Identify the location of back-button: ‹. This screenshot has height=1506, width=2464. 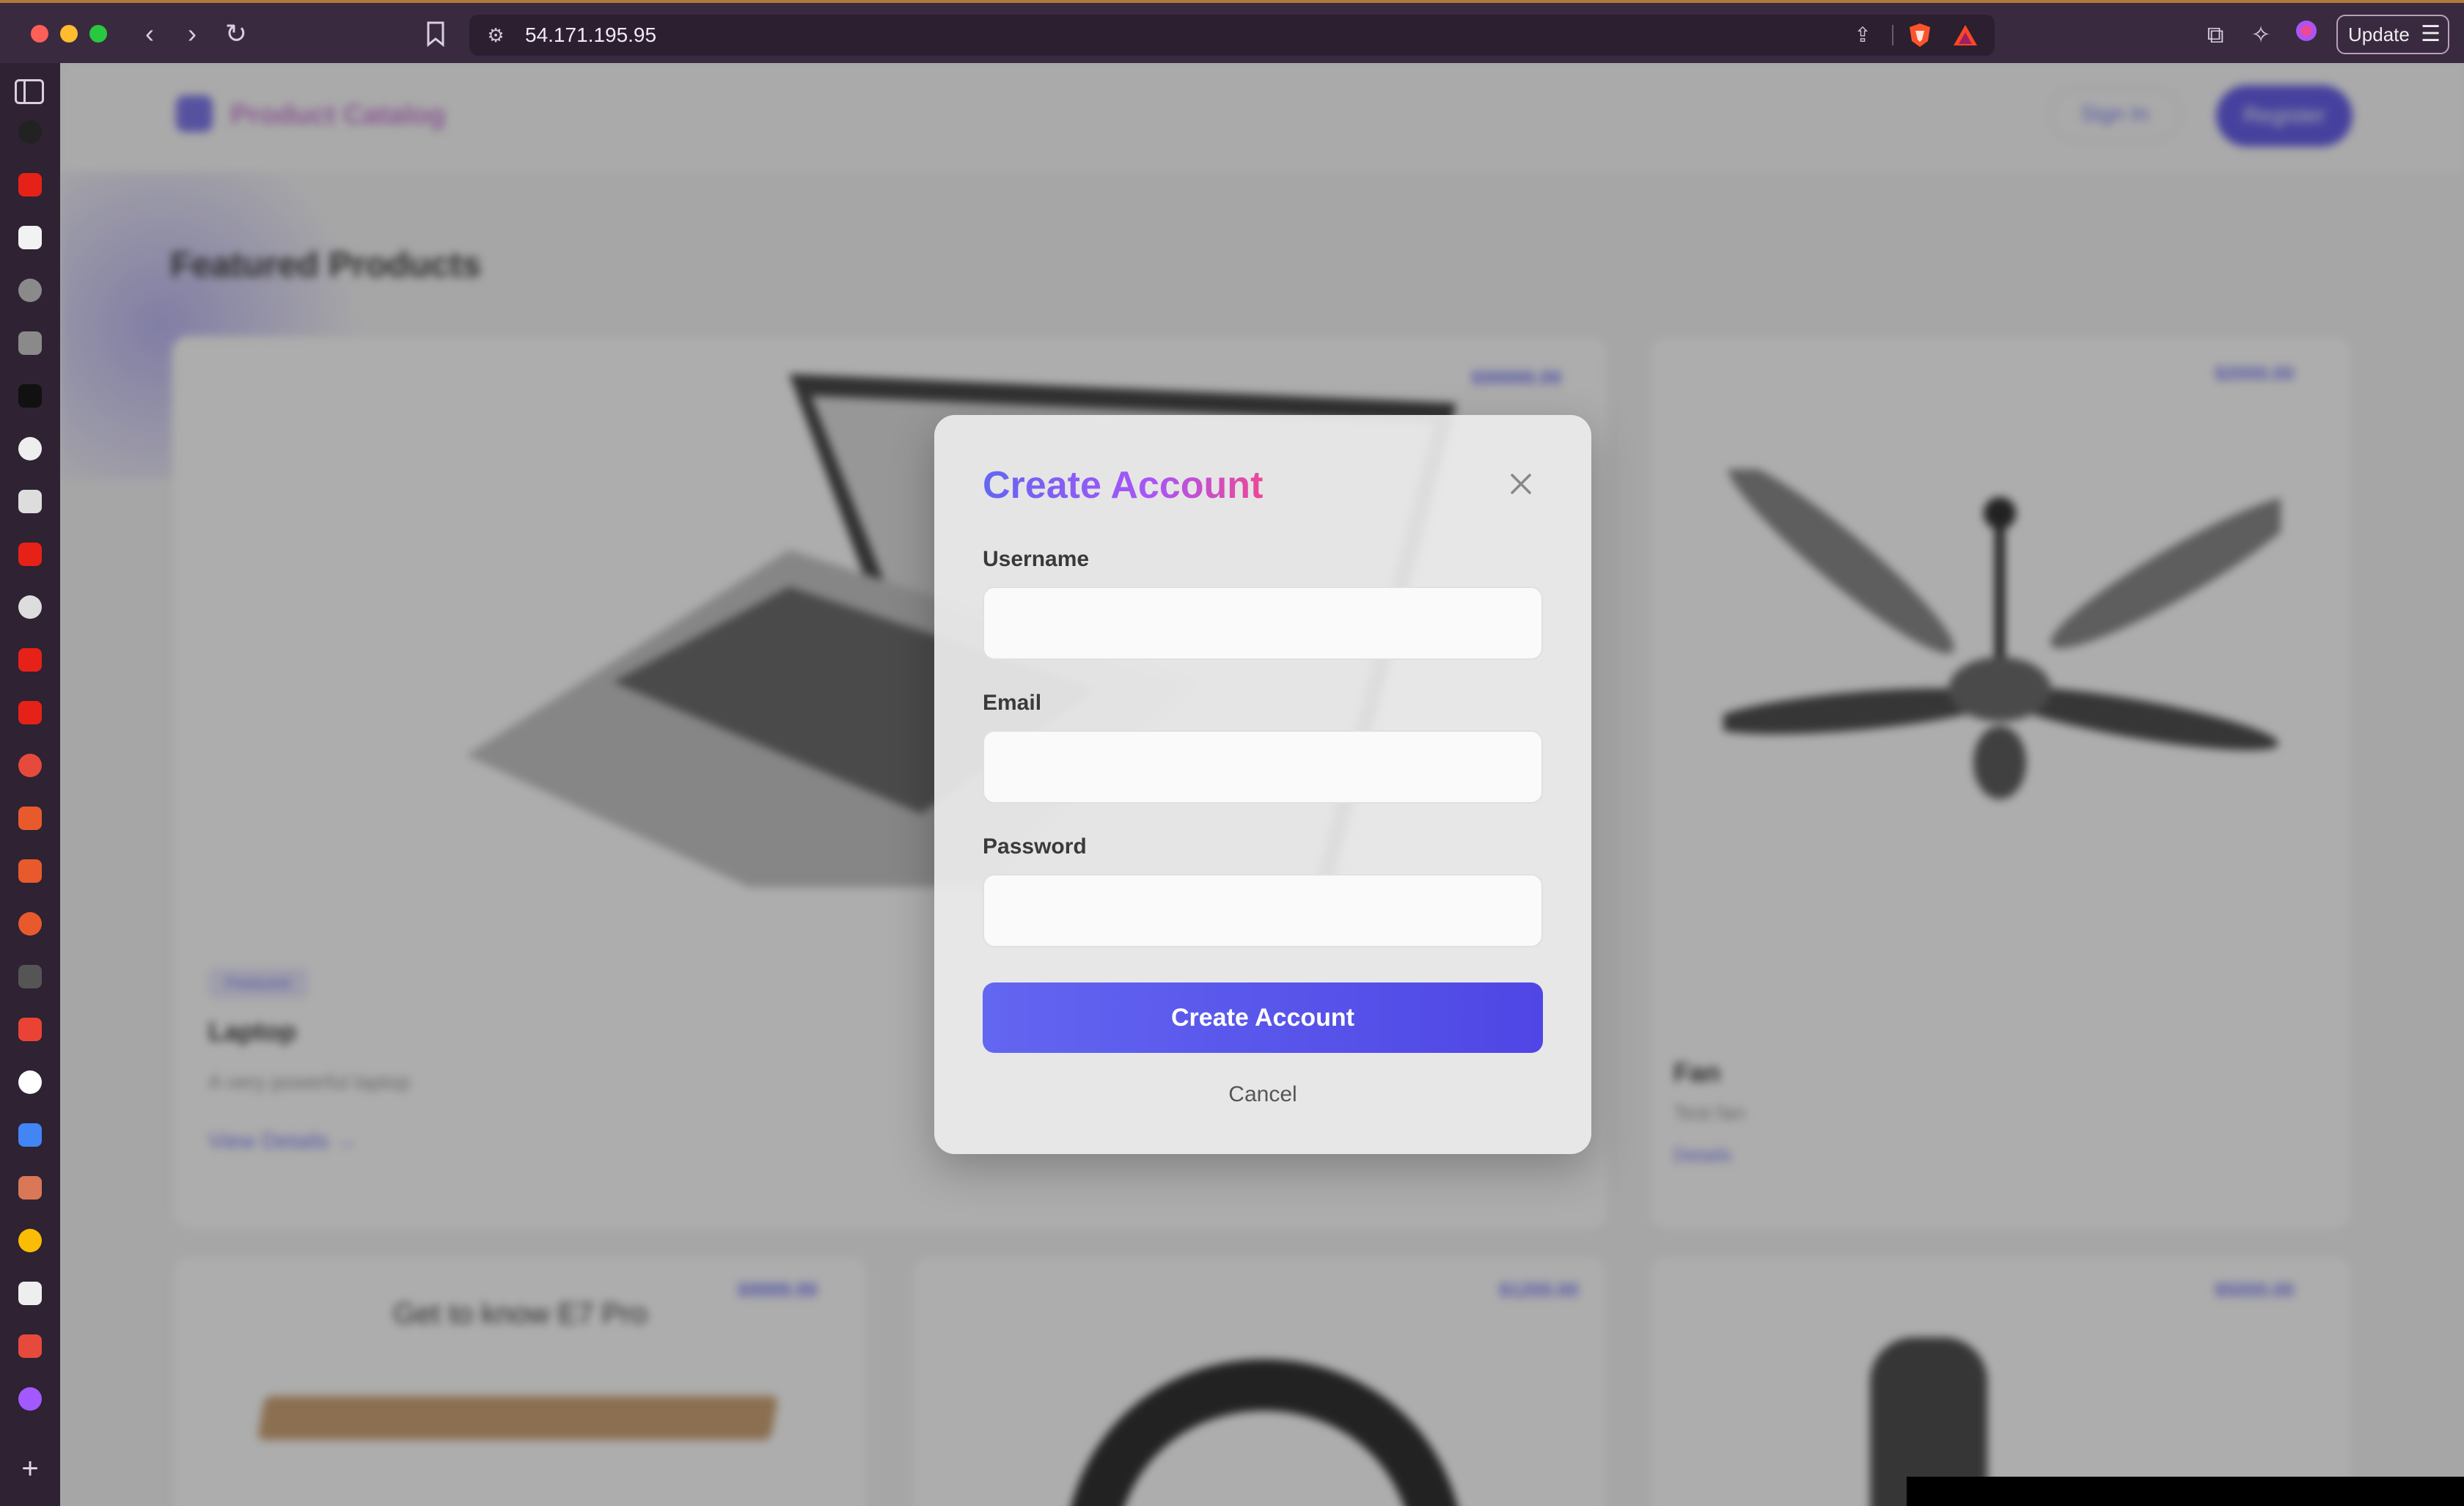
(149, 34).